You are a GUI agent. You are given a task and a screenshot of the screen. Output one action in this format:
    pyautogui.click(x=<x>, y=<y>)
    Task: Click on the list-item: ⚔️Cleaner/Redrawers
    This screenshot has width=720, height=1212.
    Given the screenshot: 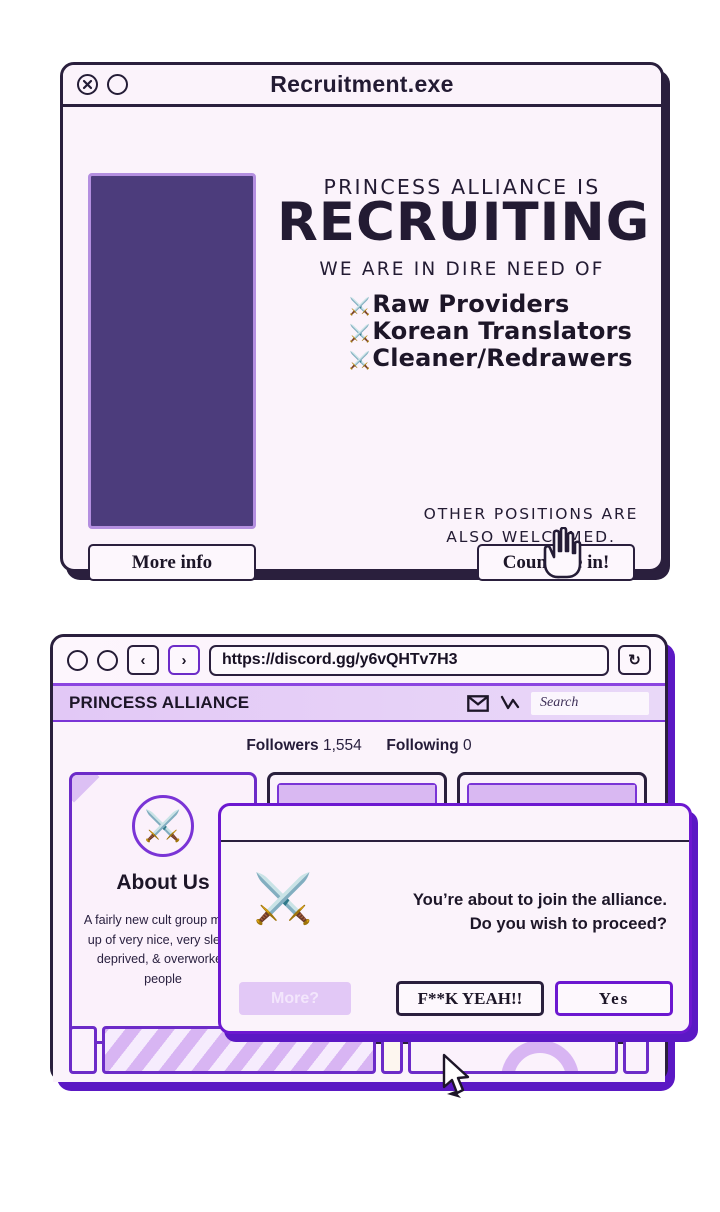 What is the action you would take?
    pyautogui.click(x=498, y=357)
    